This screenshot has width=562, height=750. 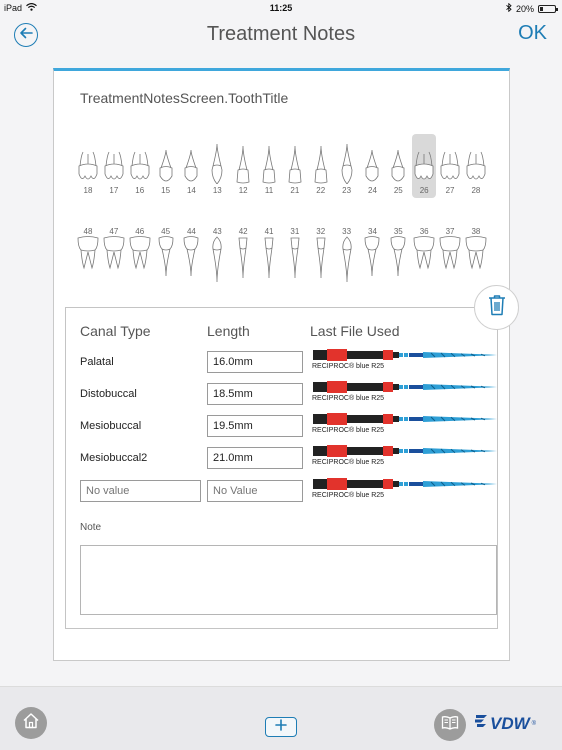 What do you see at coordinates (255, 491) in the screenshot?
I see `length-input` at bounding box center [255, 491].